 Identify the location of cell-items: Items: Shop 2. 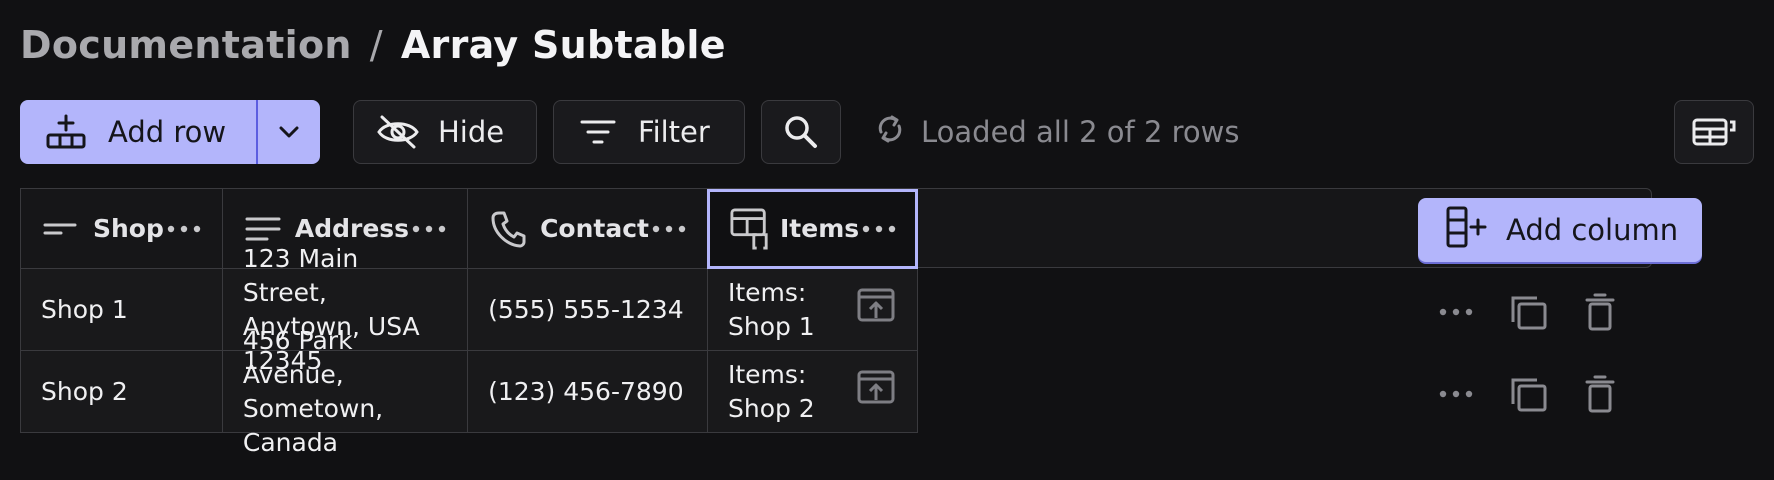
(812, 391).